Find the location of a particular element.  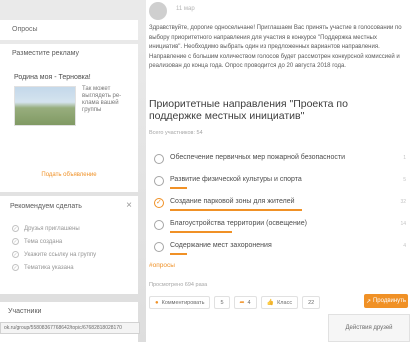

poll-participants: Всего участников: 54 is located at coordinates (176, 133).